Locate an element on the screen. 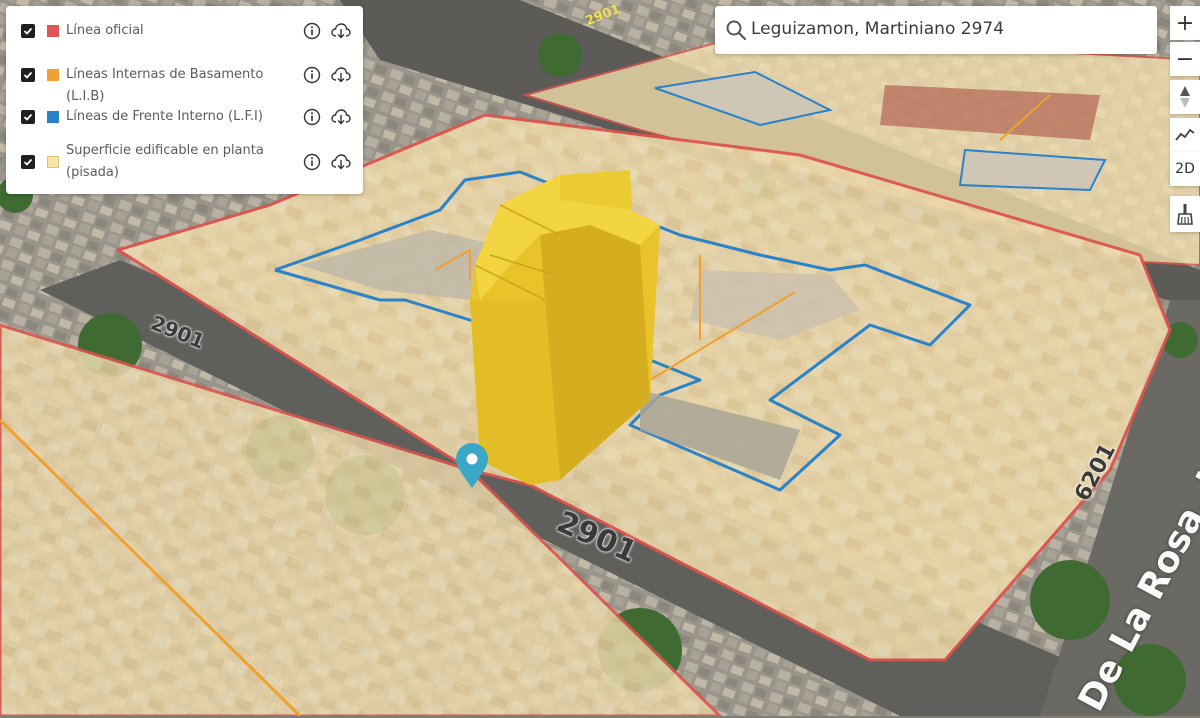 This screenshot has width=1200, height=718. legend-item-superficie: Superficie edificable en planta (pisada) is located at coordinates (184, 164).